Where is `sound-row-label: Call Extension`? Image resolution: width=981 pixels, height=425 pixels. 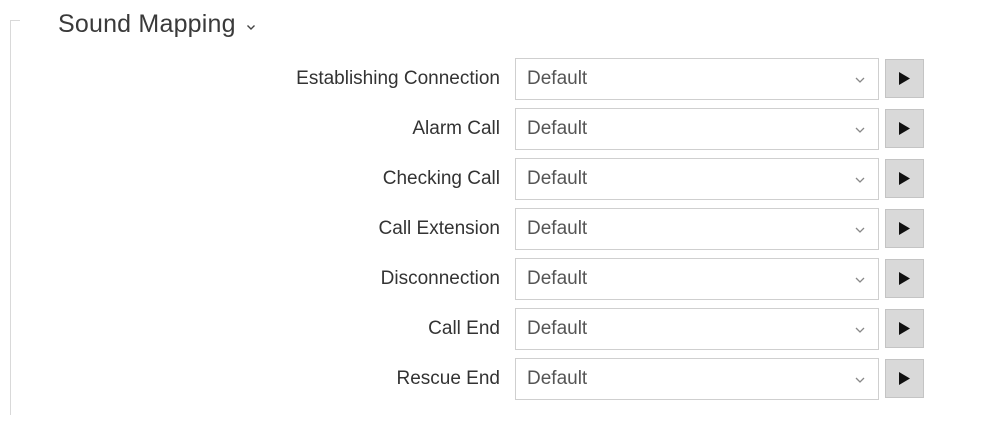
sound-row-label: Call Extension is located at coordinates (439, 228).